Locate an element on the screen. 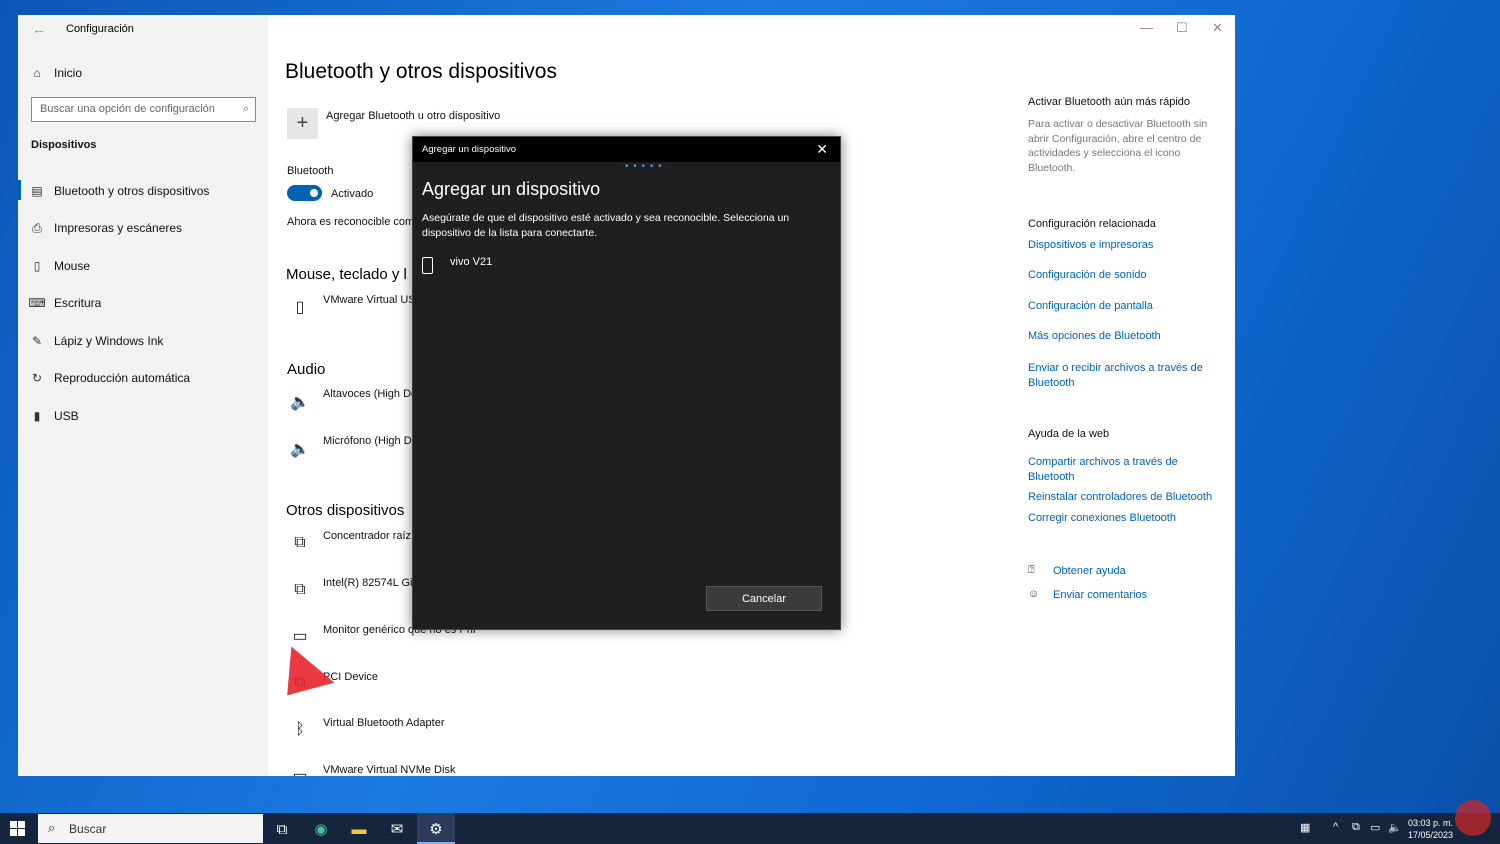 The width and height of the screenshot is (1500, 844). close-icon: ✕ is located at coordinates (822, 149).